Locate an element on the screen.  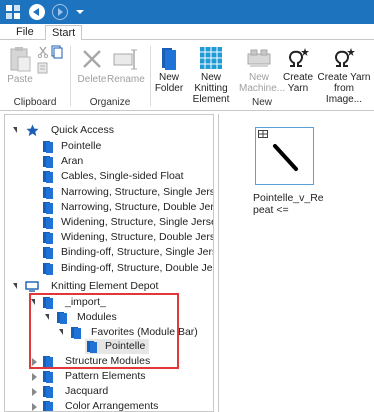
create-yarn-label-line1: Create is located at coordinates (297, 77).